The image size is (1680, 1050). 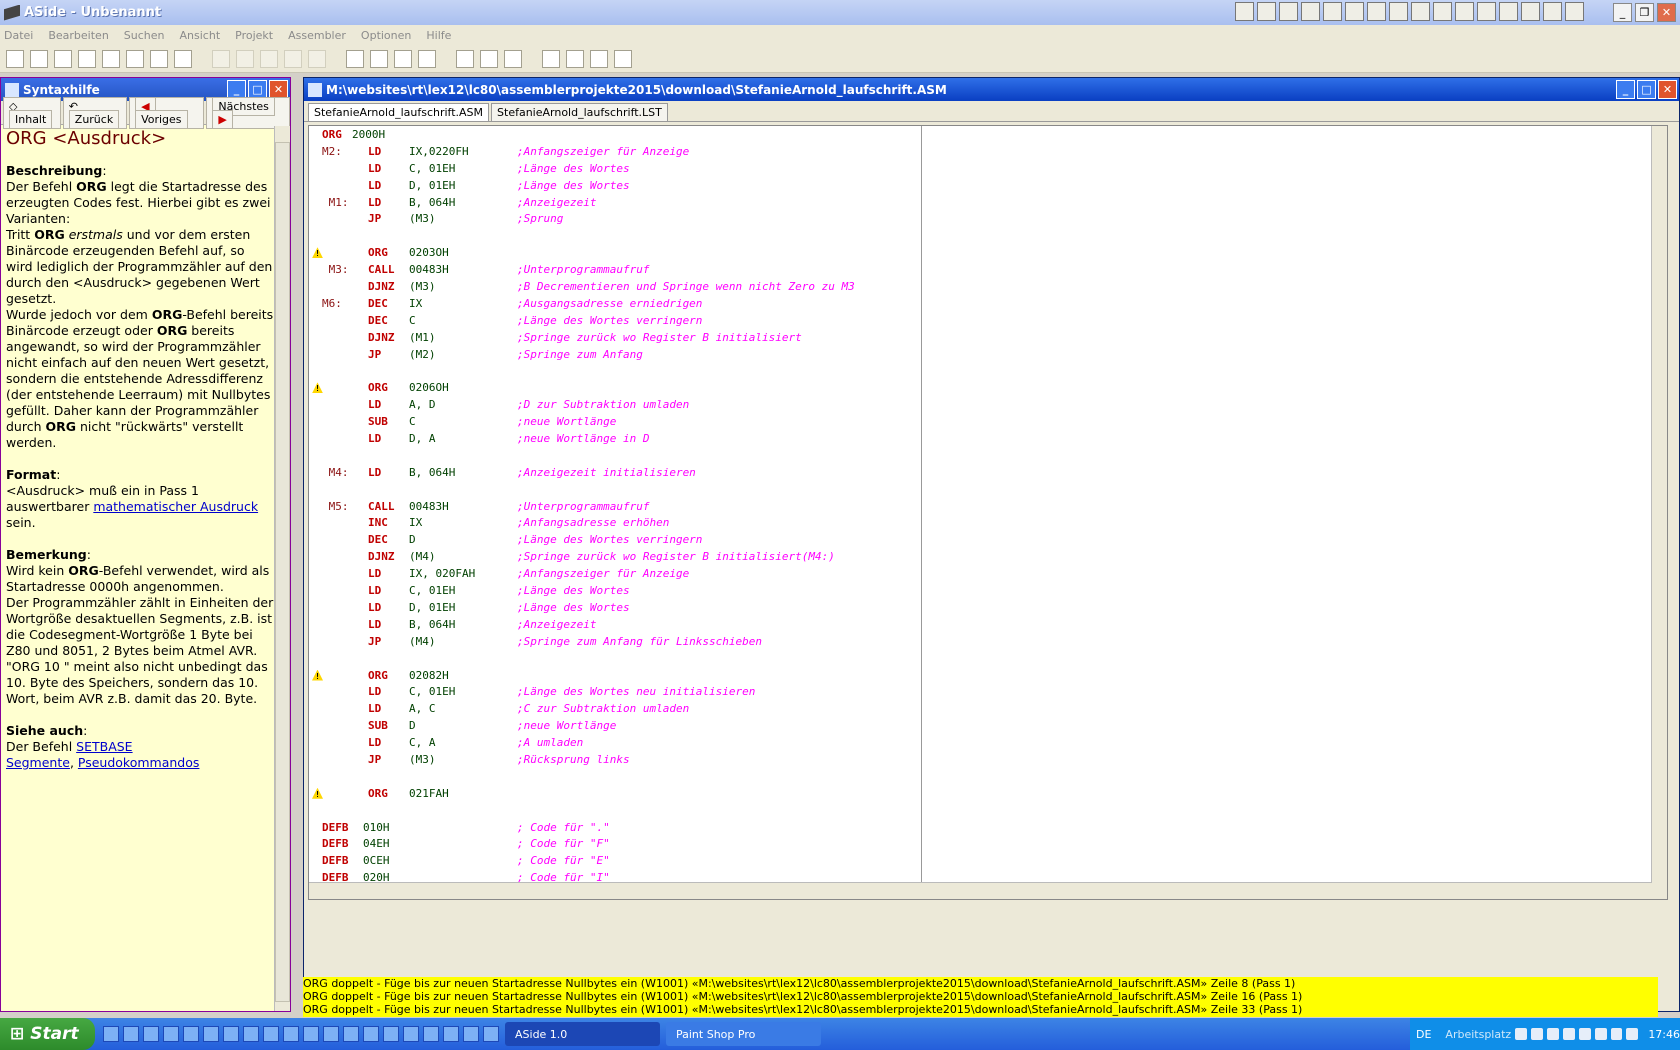 I want to click on segmente-link: Segmente, so click(x=38, y=762).